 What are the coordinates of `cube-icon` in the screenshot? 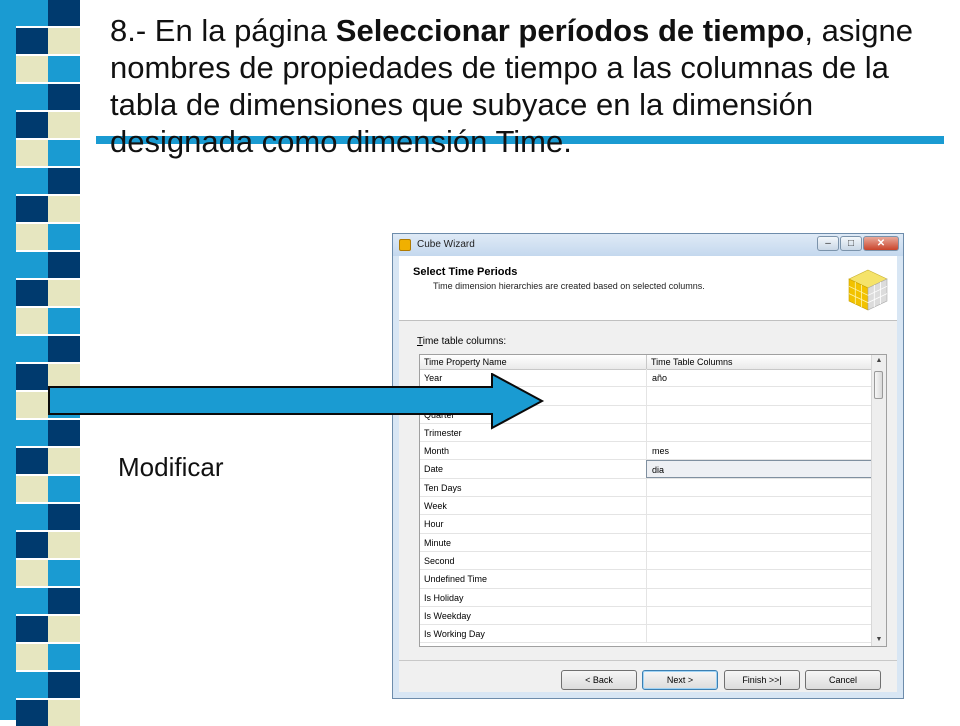 It's located at (868, 290).